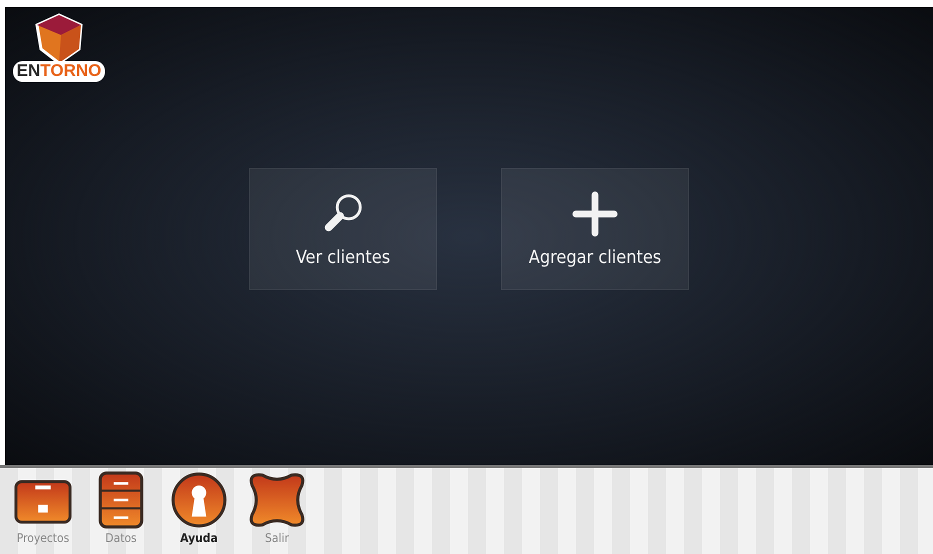 Image resolution: width=933 pixels, height=554 pixels. I want to click on action-button: Ver clientes, so click(343, 229).